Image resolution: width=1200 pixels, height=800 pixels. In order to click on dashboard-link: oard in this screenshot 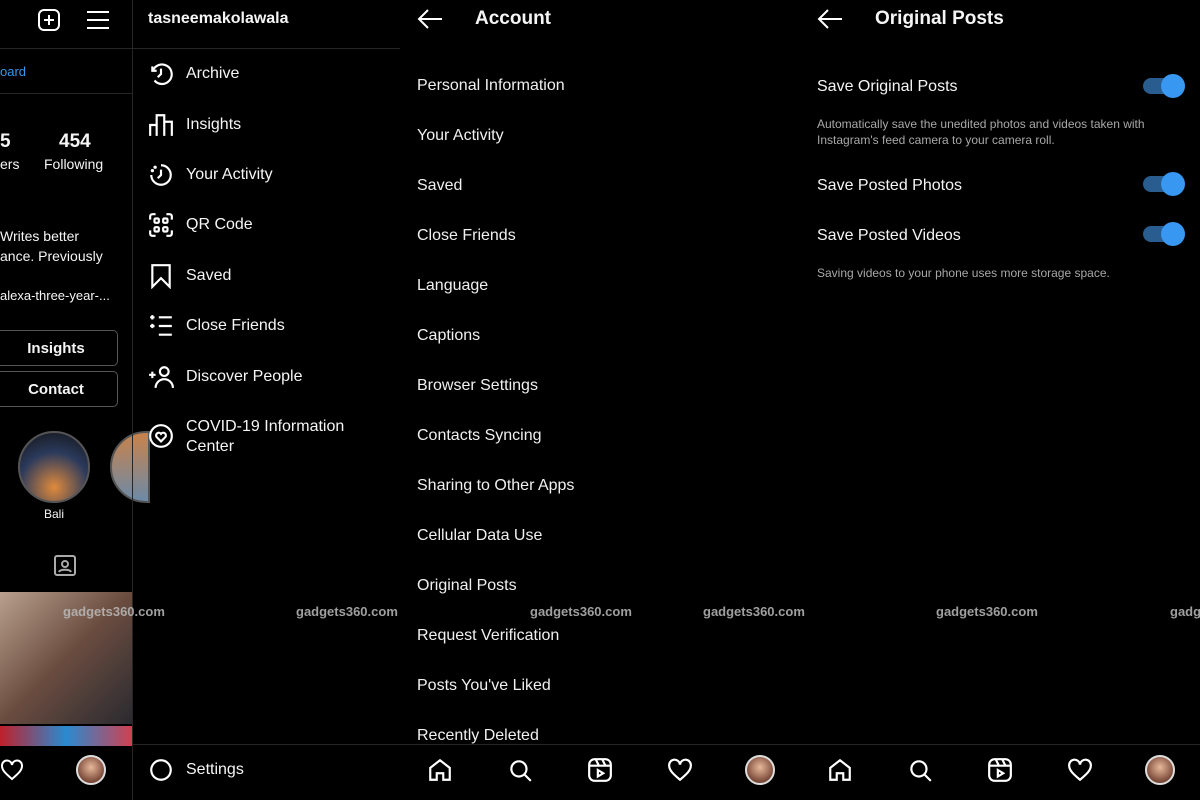, I will do `click(13, 71)`.